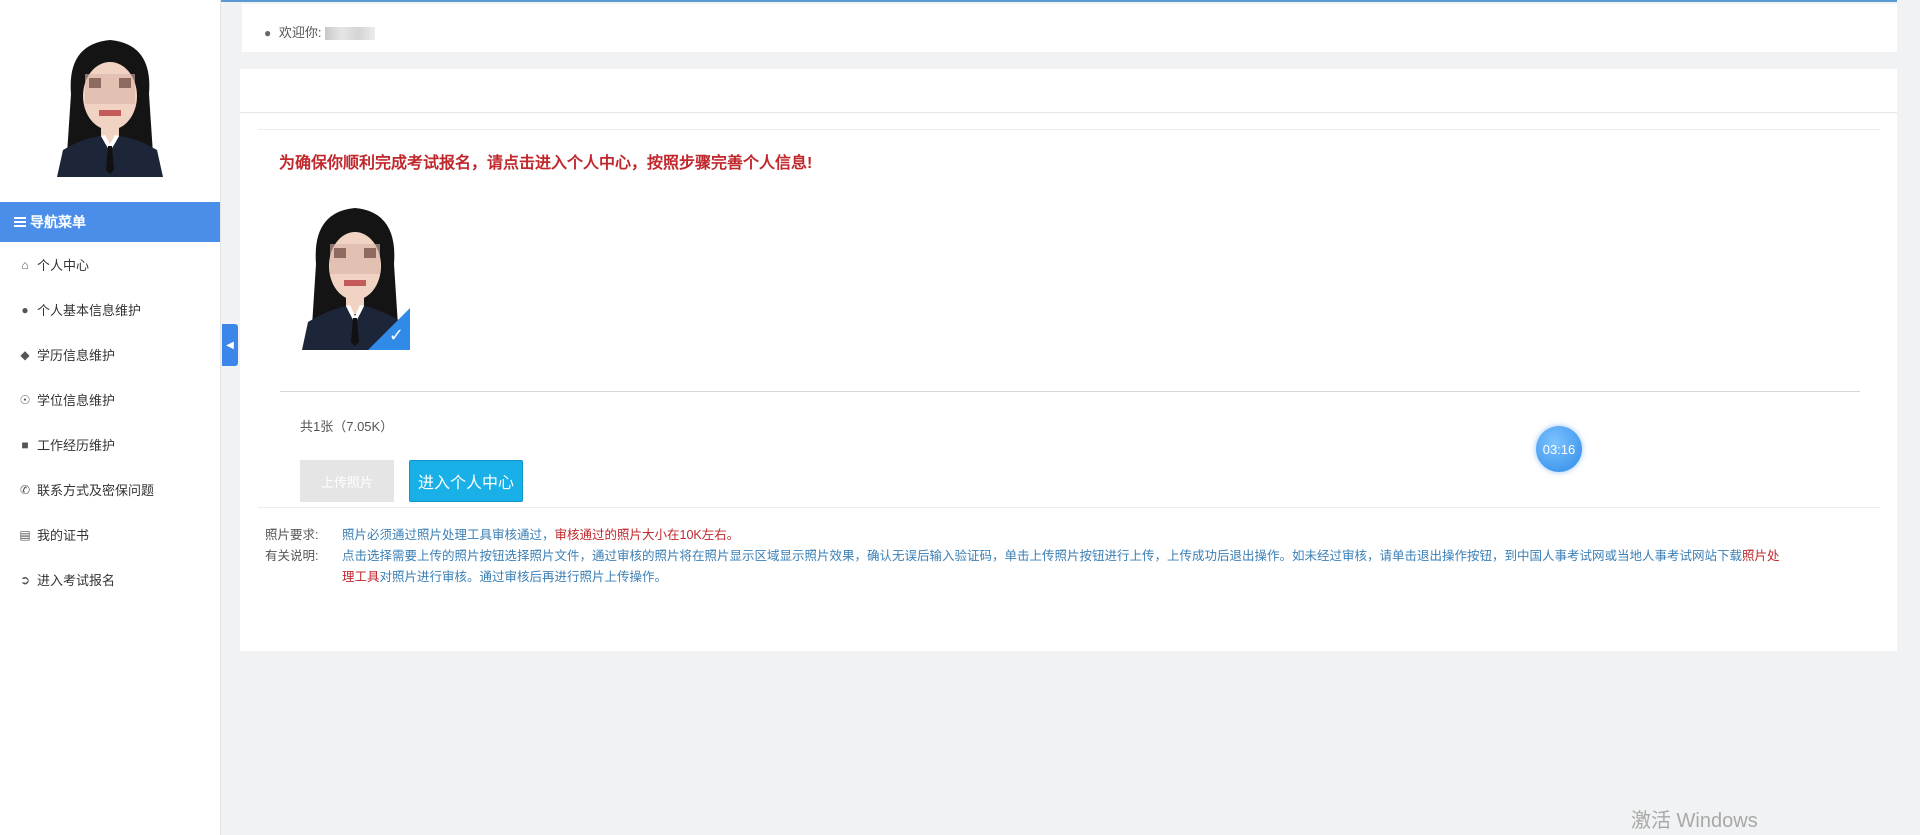 The image size is (1920, 835). I want to click on medal-icon: ☉, so click(25, 399).